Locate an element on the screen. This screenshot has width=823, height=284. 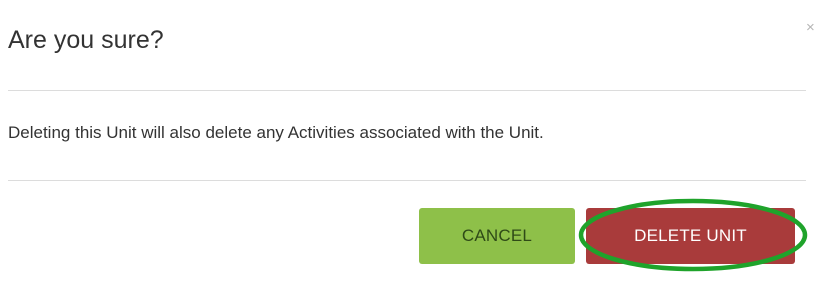
delete-unit-button: DELETE UNIT is located at coordinates (690, 236).